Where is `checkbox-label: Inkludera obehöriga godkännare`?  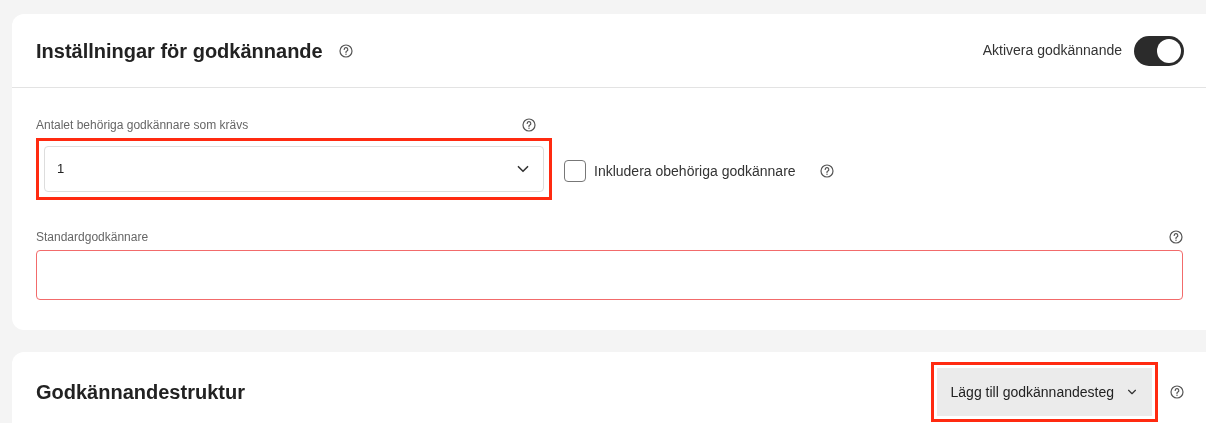
checkbox-label: Inkludera obehöriga godkännare is located at coordinates (695, 171).